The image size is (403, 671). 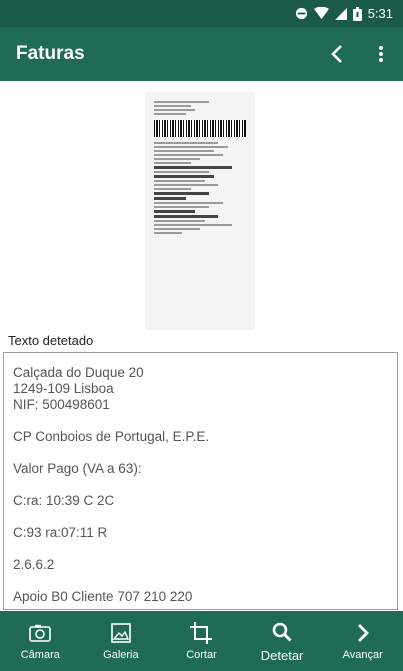 I want to click on next-button: Avançar, so click(x=362, y=641).